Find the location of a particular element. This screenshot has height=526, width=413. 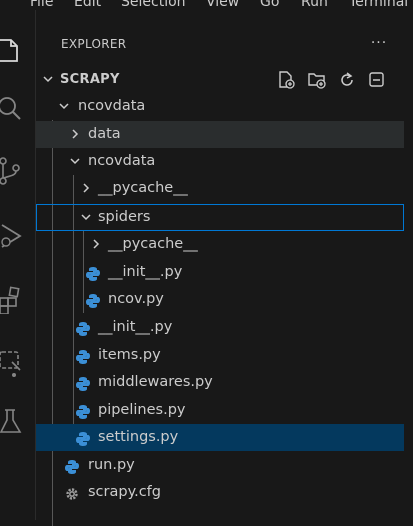

activity-bar is located at coordinates (18, 265).